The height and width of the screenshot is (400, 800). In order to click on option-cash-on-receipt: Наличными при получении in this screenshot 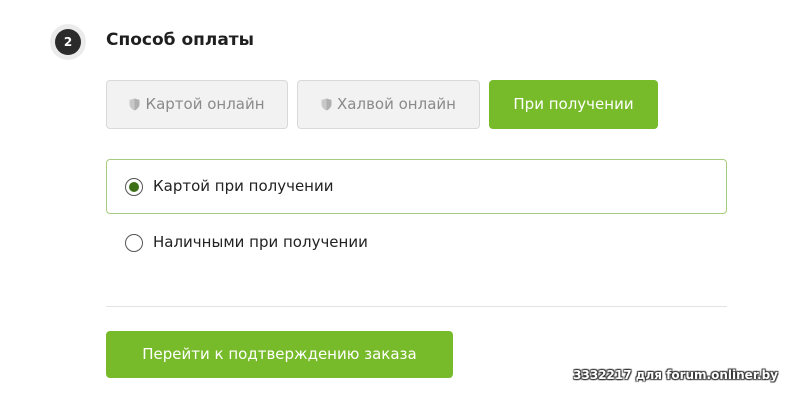, I will do `click(416, 242)`.